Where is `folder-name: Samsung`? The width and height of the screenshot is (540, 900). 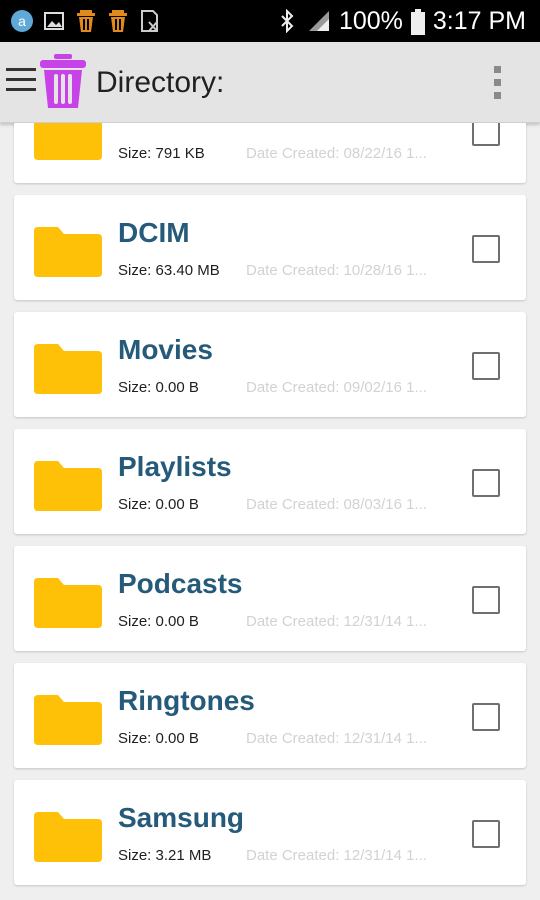 folder-name: Samsung is located at coordinates (181, 817).